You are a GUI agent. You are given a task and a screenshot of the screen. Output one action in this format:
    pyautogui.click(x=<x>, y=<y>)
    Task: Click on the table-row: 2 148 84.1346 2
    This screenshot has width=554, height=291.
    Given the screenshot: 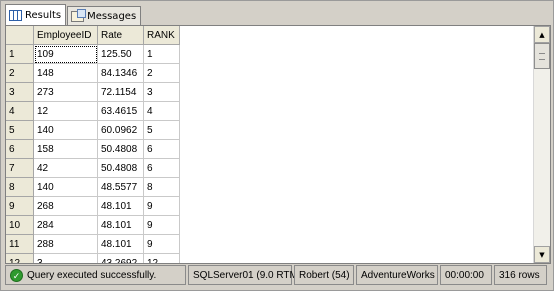 What is the action you would take?
    pyautogui.click(x=93, y=73)
    